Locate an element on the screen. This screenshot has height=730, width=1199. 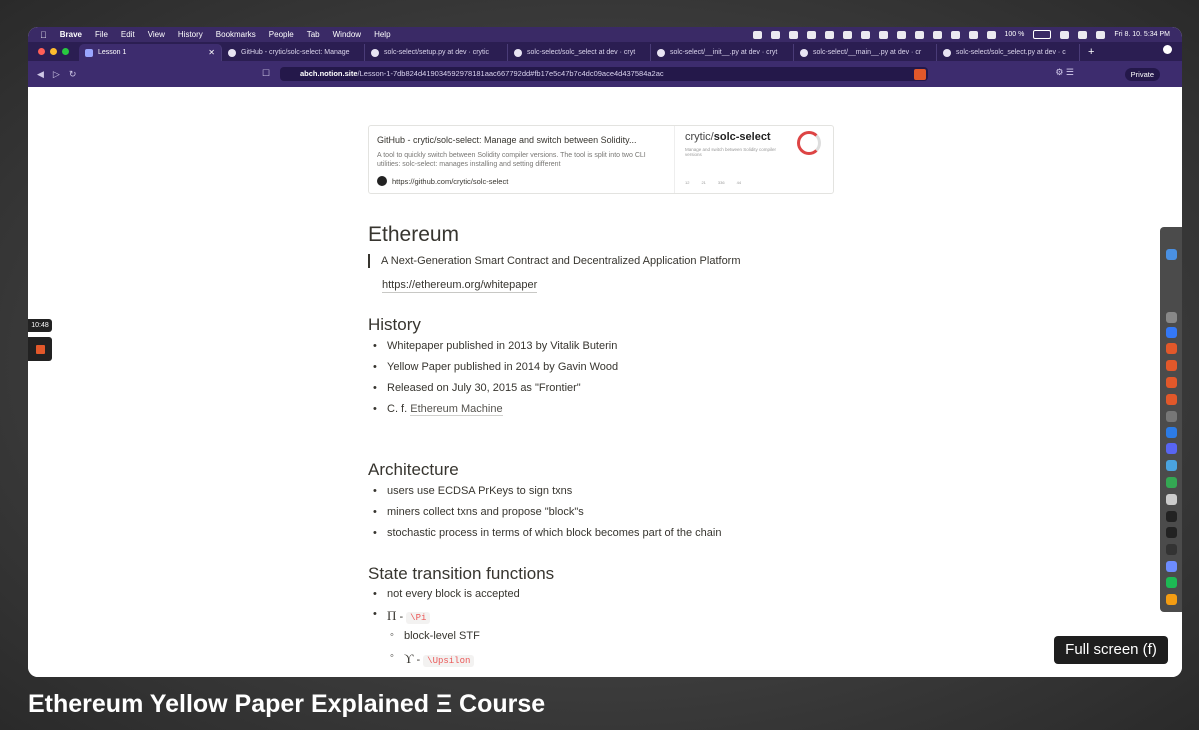
minimize-window-icon is located at coordinates (53, 51).